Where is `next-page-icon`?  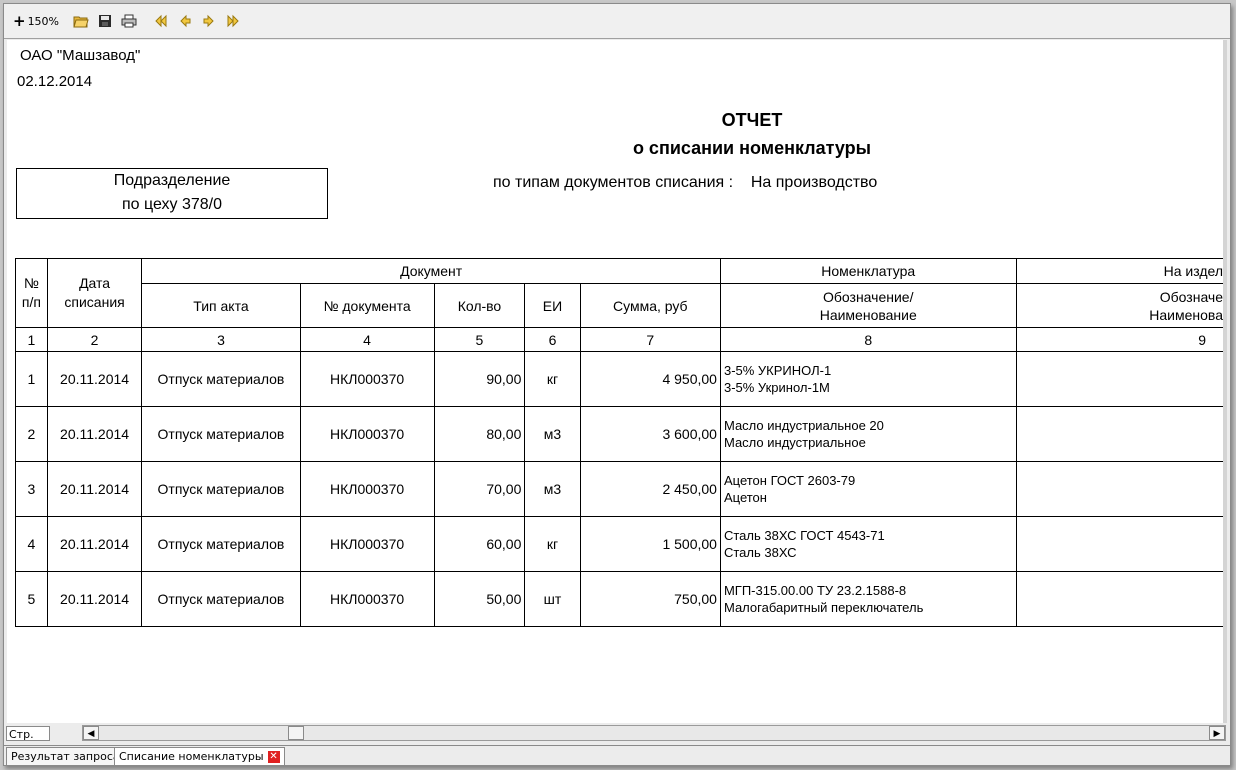 next-page-icon is located at coordinates (209, 21).